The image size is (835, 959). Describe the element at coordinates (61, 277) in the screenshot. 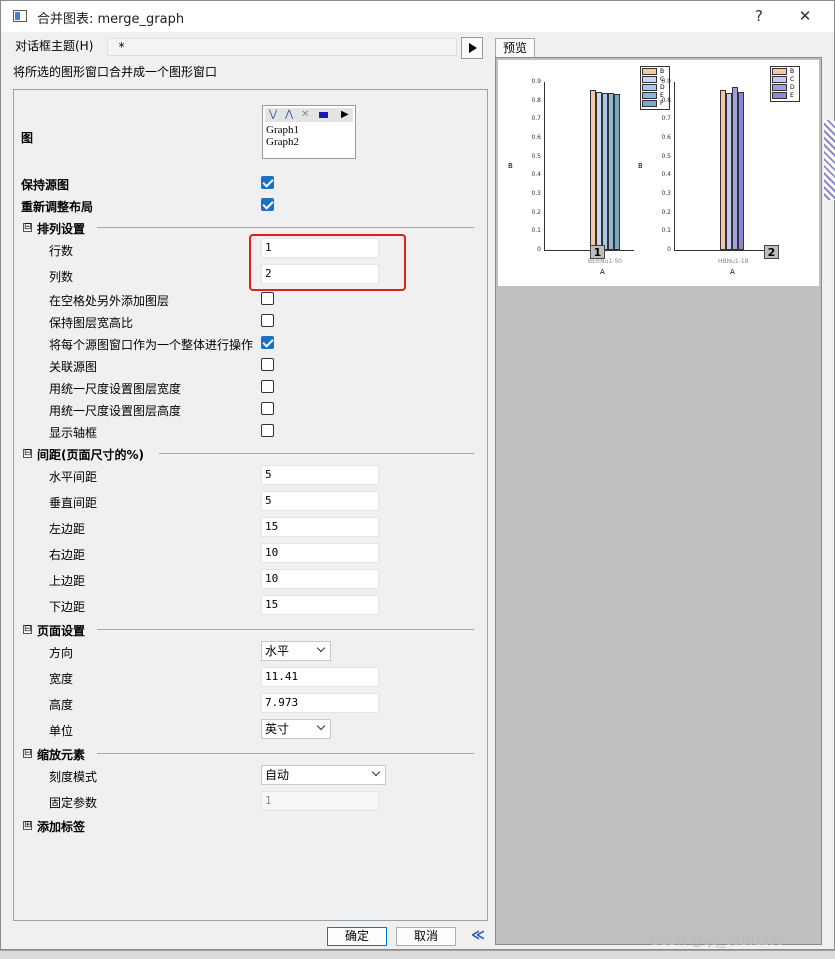

I see `cols-label: 列数` at that location.